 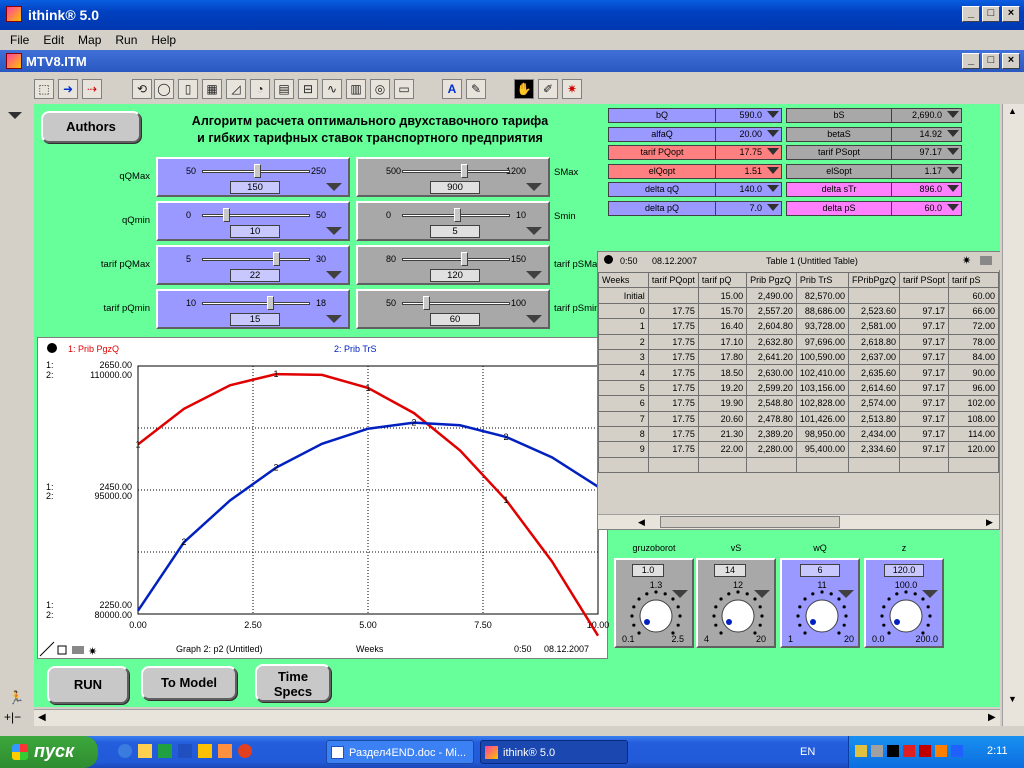 I want to click on maximize-button: □, so click(x=991, y=14).